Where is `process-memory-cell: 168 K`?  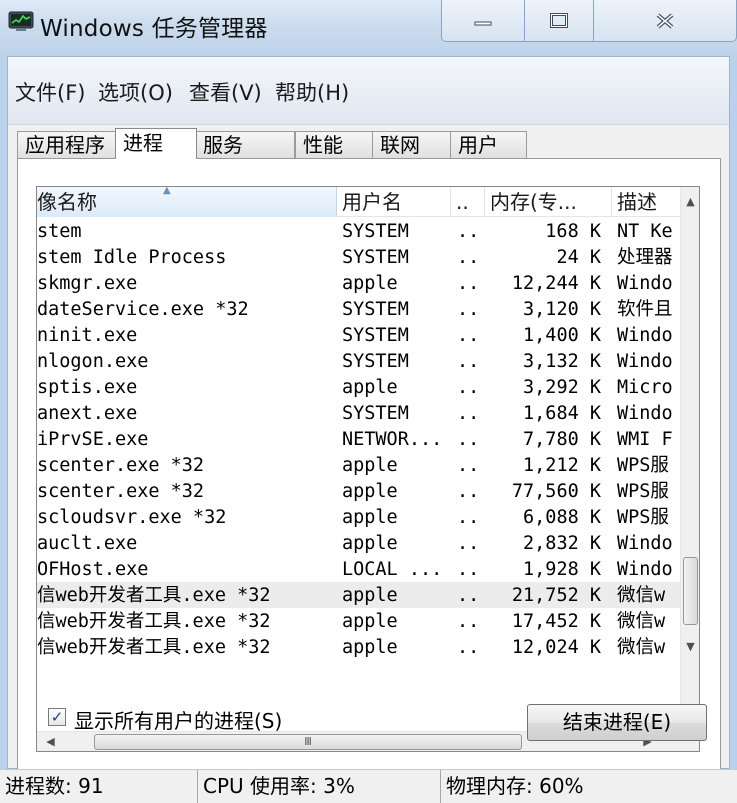 process-memory-cell: 168 K is located at coordinates (573, 231).